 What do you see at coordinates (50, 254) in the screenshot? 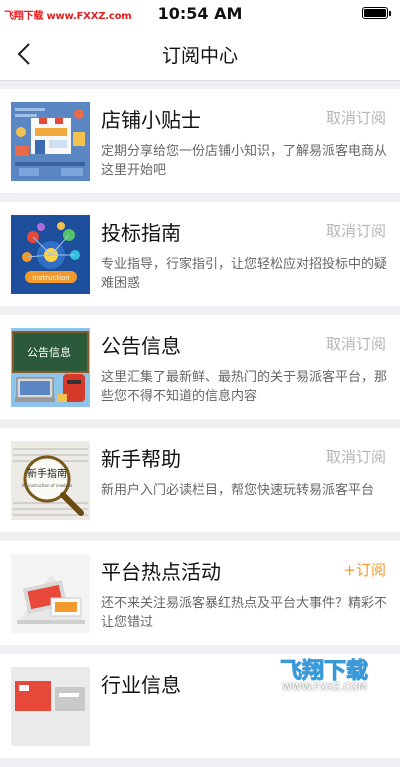
I see `bidding-guide-thumbnail: Instruction` at bounding box center [50, 254].